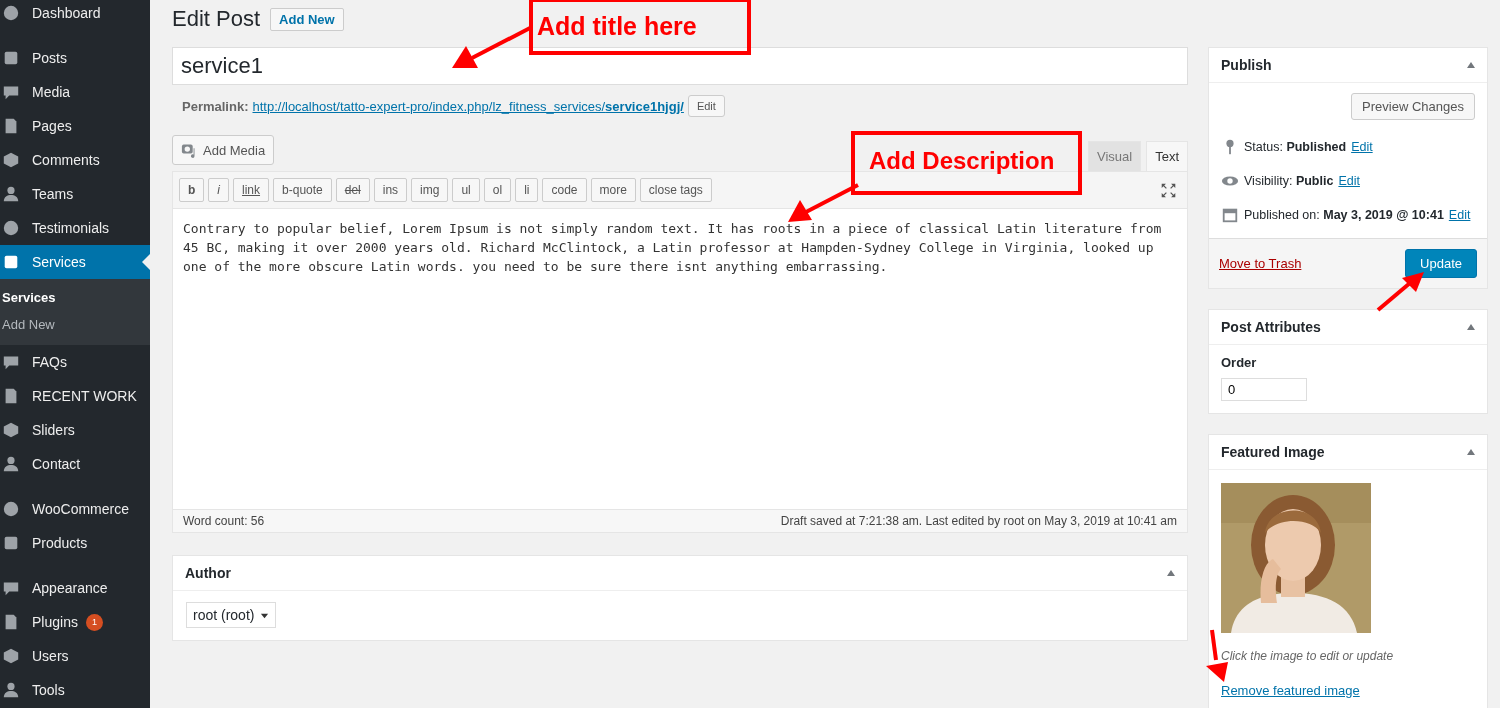 The width and height of the screenshot is (1500, 708). I want to click on menu-item: Posts, so click(75, 58).